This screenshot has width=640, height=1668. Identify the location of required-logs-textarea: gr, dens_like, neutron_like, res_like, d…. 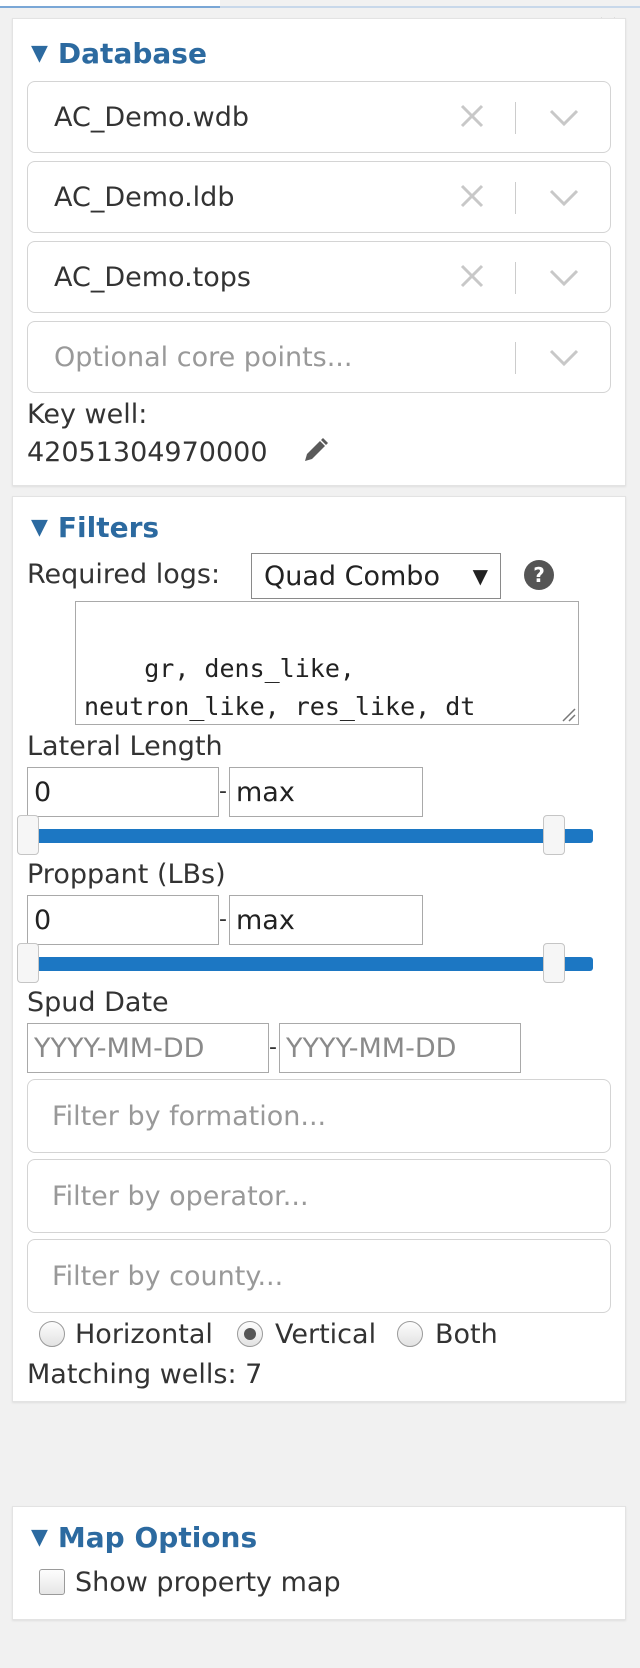
(327, 663).